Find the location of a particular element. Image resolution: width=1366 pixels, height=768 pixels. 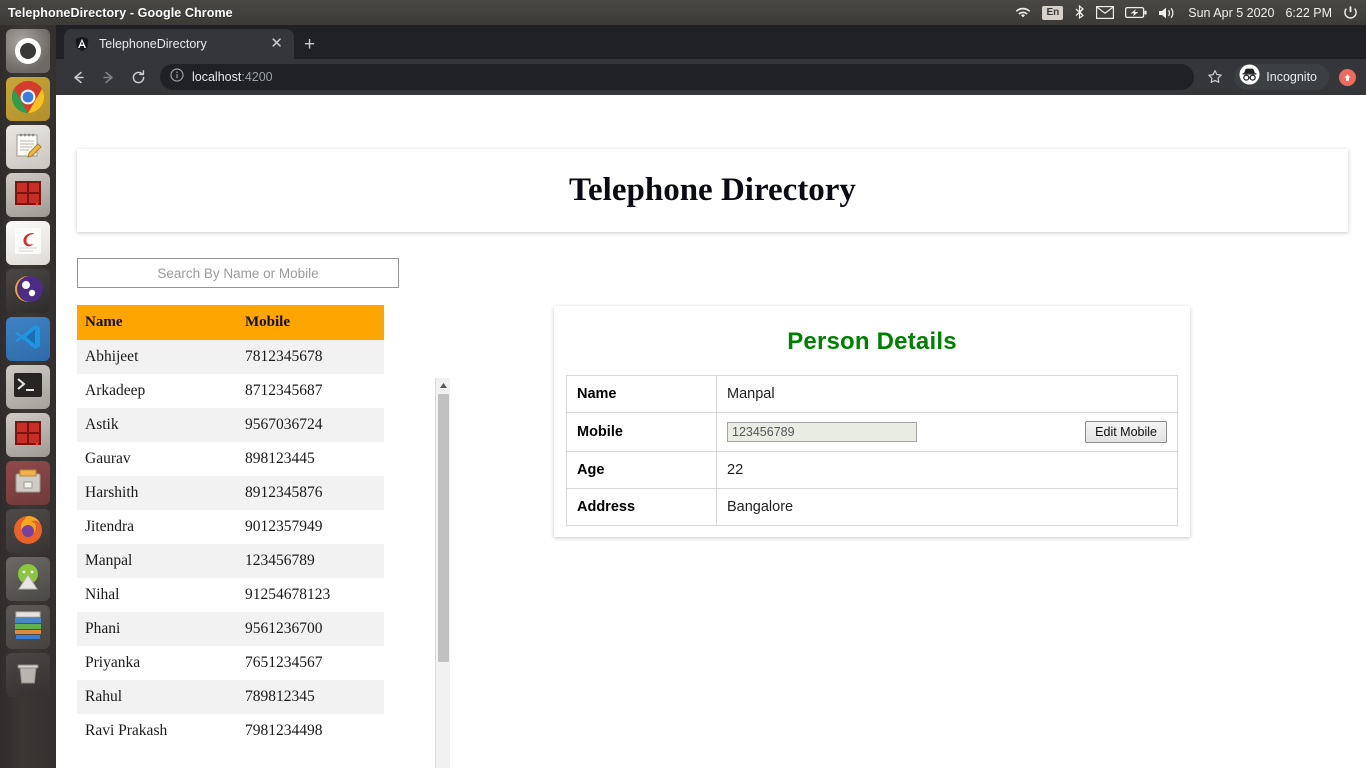

launcher-item-virtual-machine is located at coordinates (28, 195).